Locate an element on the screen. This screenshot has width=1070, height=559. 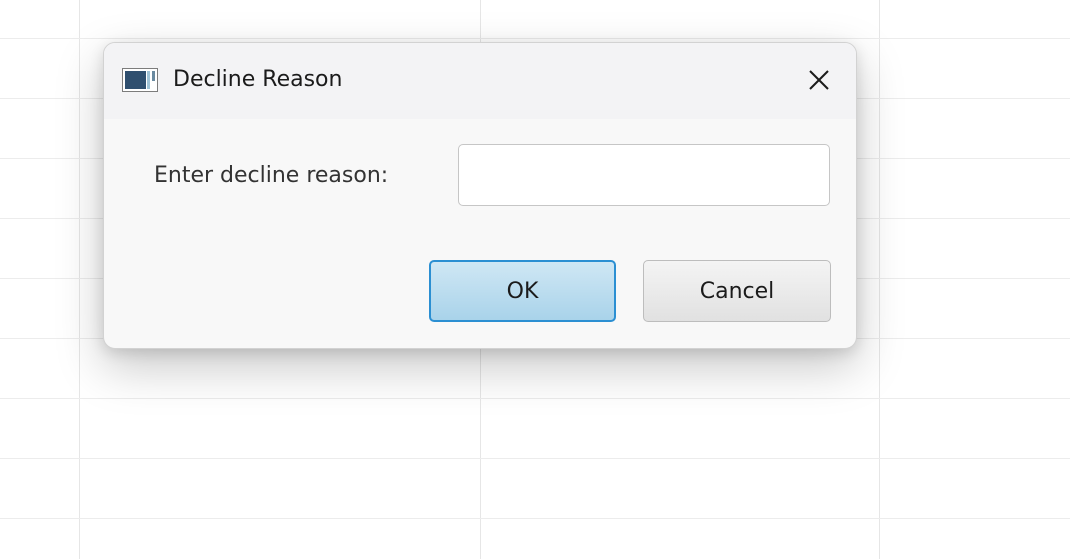
ok-button: OK is located at coordinates (522, 291).